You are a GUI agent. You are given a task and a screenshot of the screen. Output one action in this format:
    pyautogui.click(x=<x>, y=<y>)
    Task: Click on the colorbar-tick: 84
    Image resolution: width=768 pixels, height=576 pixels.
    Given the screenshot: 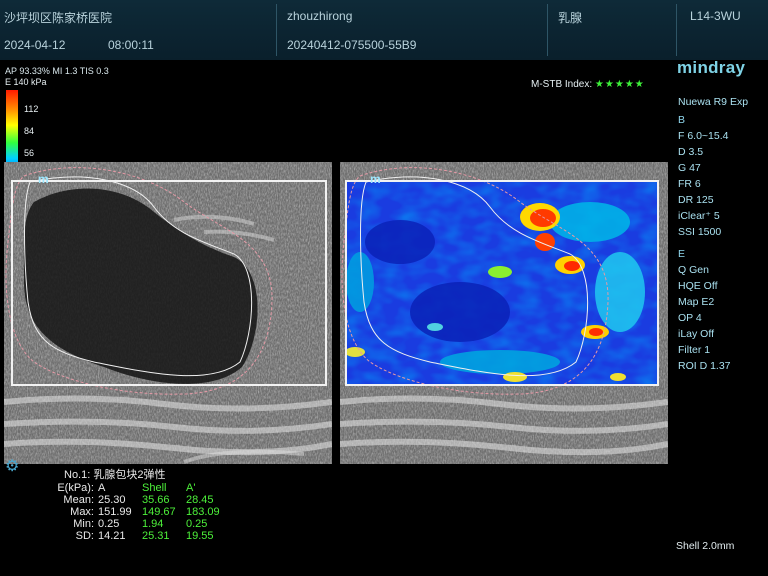 What is the action you would take?
    pyautogui.click(x=29, y=131)
    